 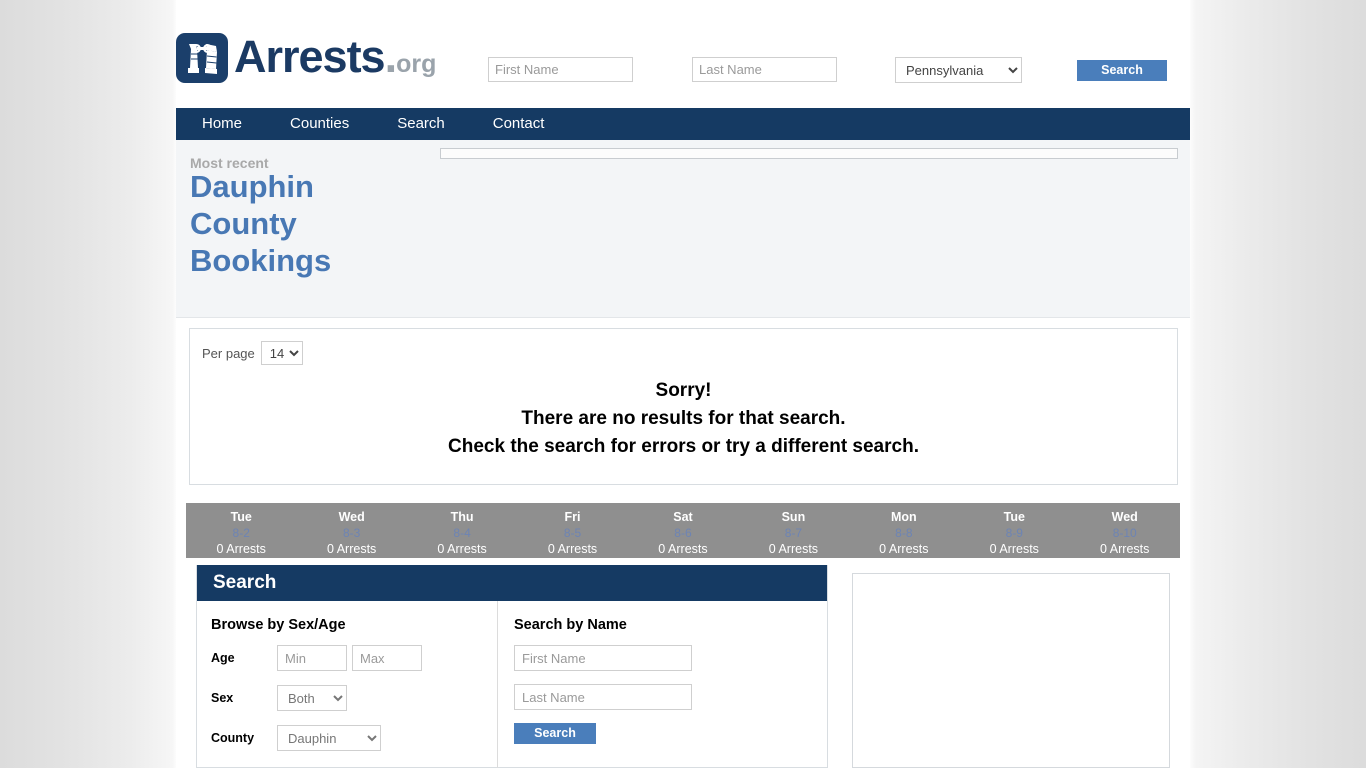 I want to click on date-dow: Fri, so click(x=572, y=517).